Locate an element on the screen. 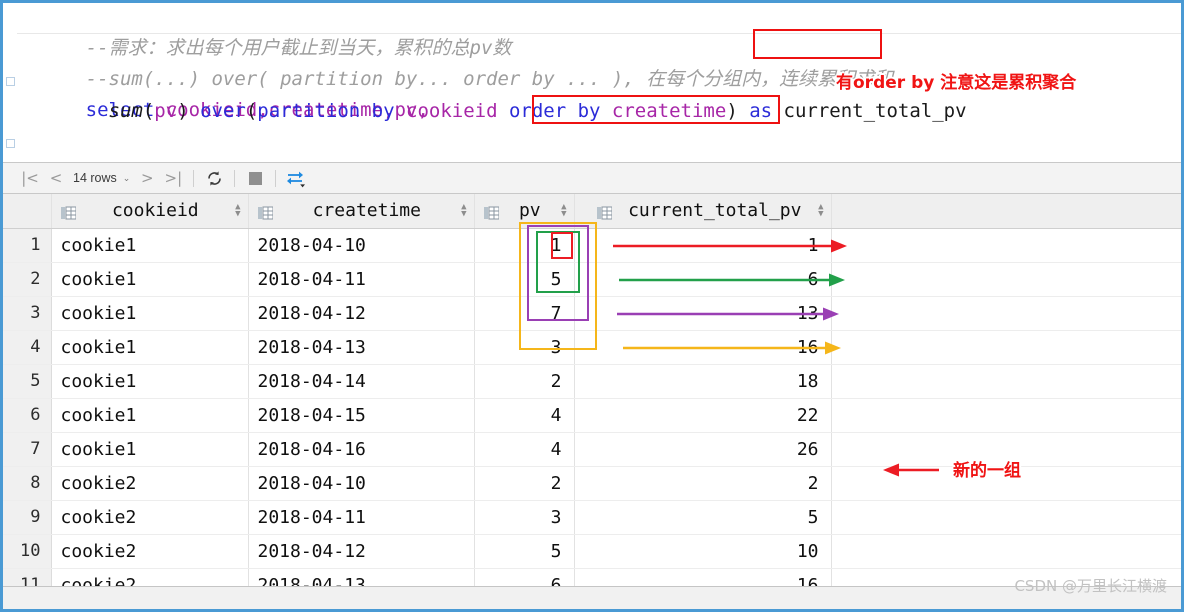 The width and height of the screenshot is (1184, 612). cell-current-total-pv: 2 is located at coordinates (703, 483).